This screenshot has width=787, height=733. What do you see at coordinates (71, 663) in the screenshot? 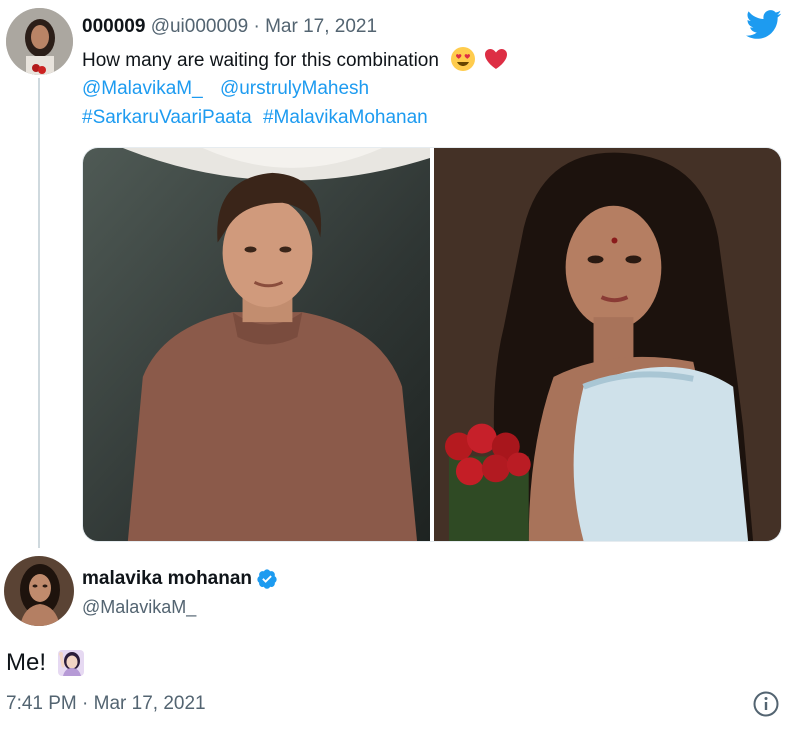
I see `woman-raising-hand-emoji-icon` at bounding box center [71, 663].